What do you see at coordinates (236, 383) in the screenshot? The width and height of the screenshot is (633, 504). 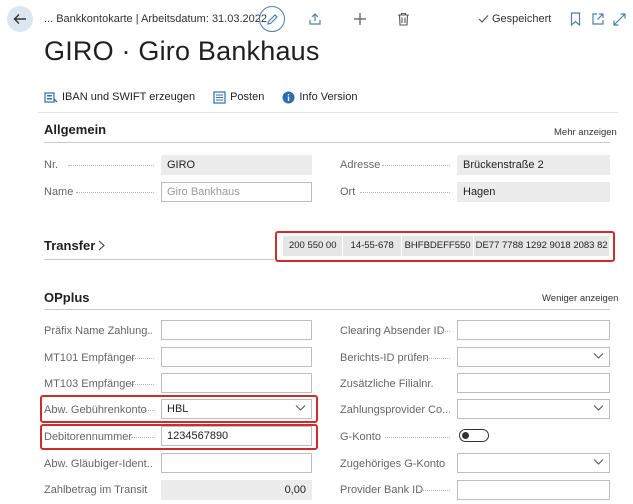 I see `field-mt103` at bounding box center [236, 383].